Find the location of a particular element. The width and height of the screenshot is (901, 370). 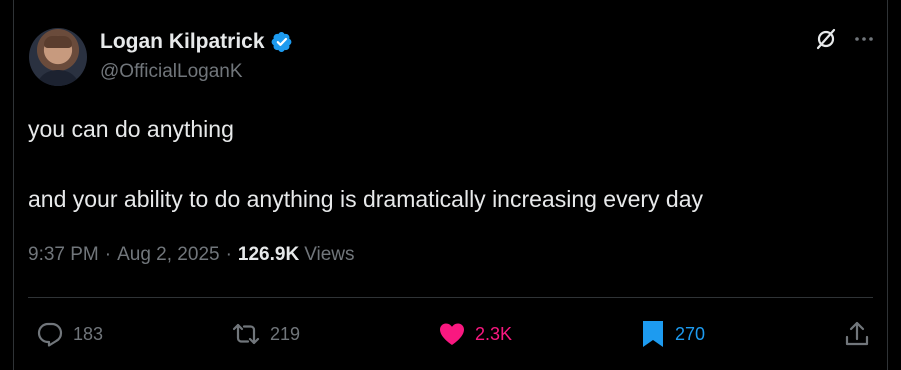

verified-badge-icon is located at coordinates (282, 42).